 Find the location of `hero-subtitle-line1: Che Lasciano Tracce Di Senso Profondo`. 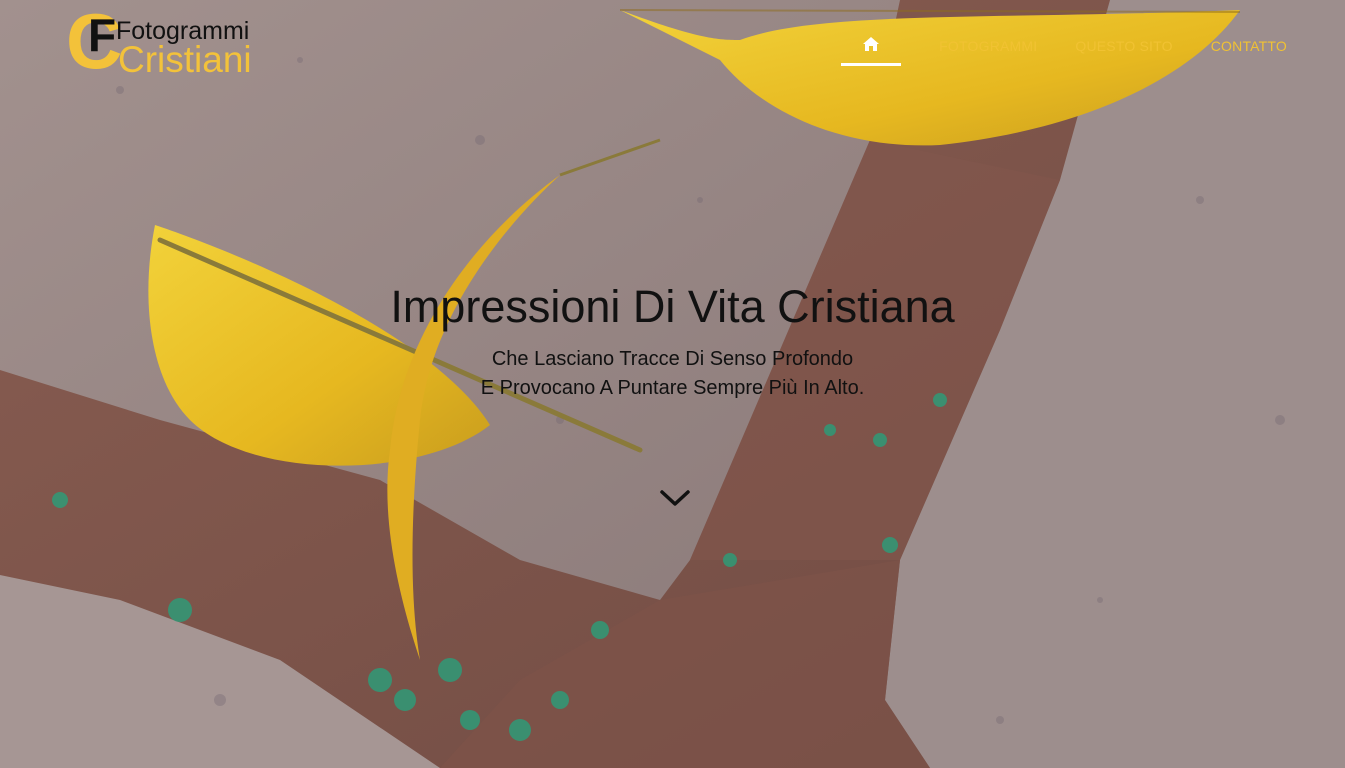

hero-subtitle-line1: Che Lasciano Tracce Di Senso Profondo is located at coordinates (672, 359).